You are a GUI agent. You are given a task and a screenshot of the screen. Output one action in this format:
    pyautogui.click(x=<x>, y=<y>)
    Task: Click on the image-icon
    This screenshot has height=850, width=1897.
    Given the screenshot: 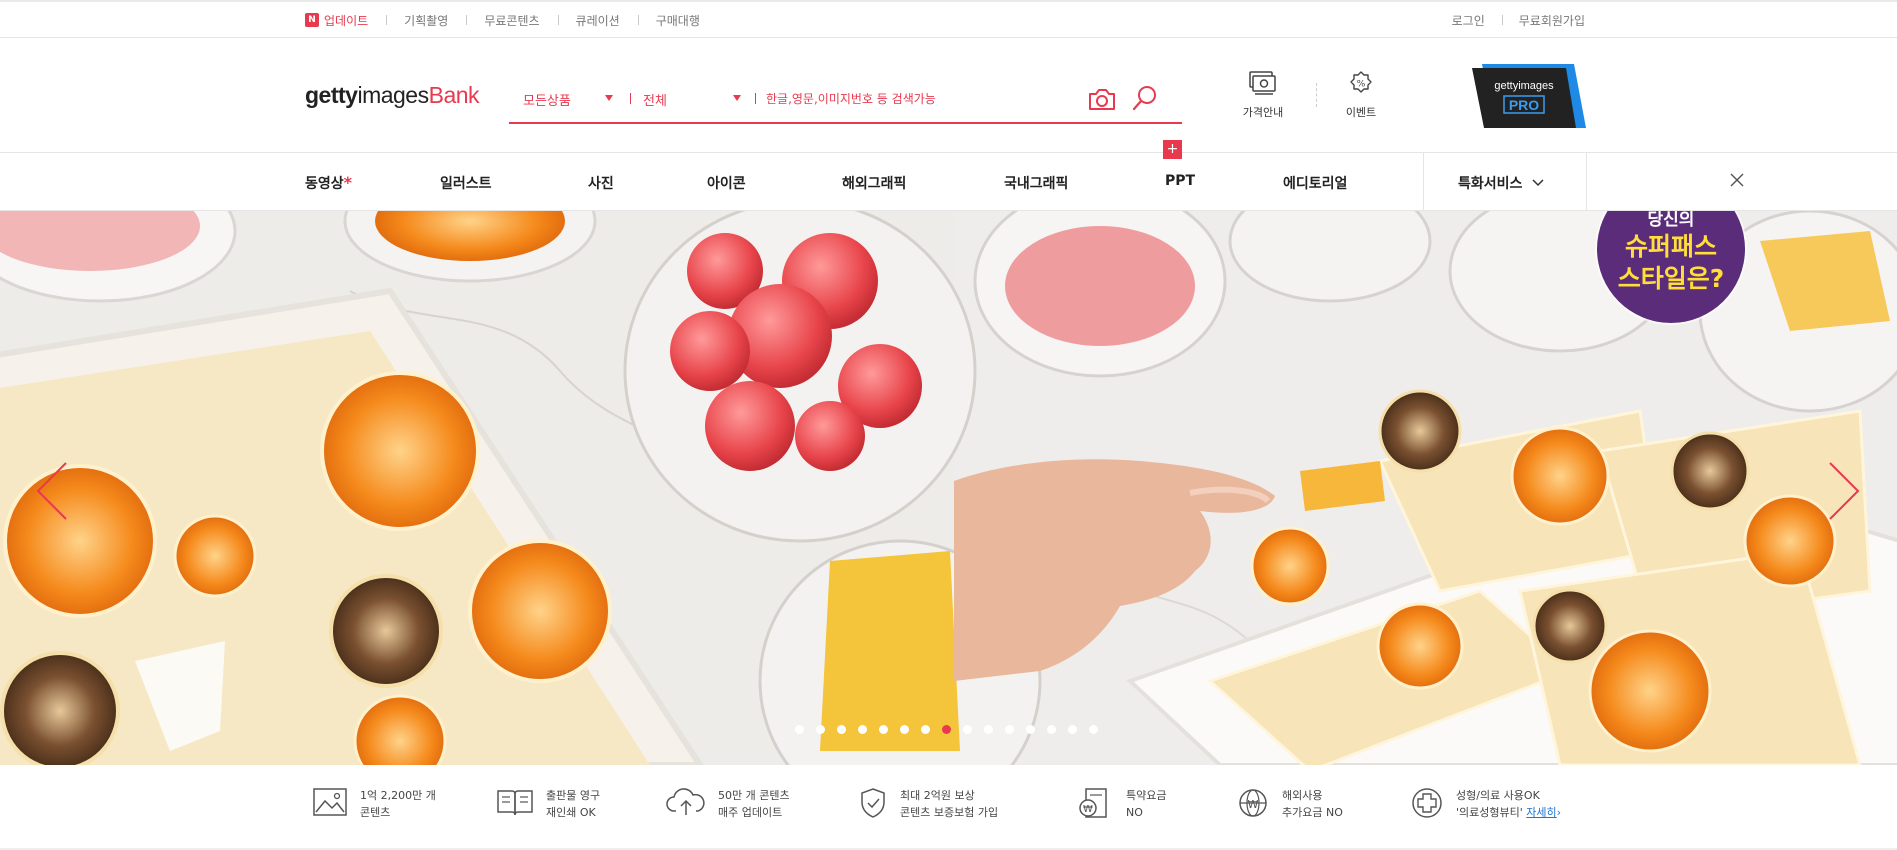 What is the action you would take?
    pyautogui.click(x=330, y=802)
    